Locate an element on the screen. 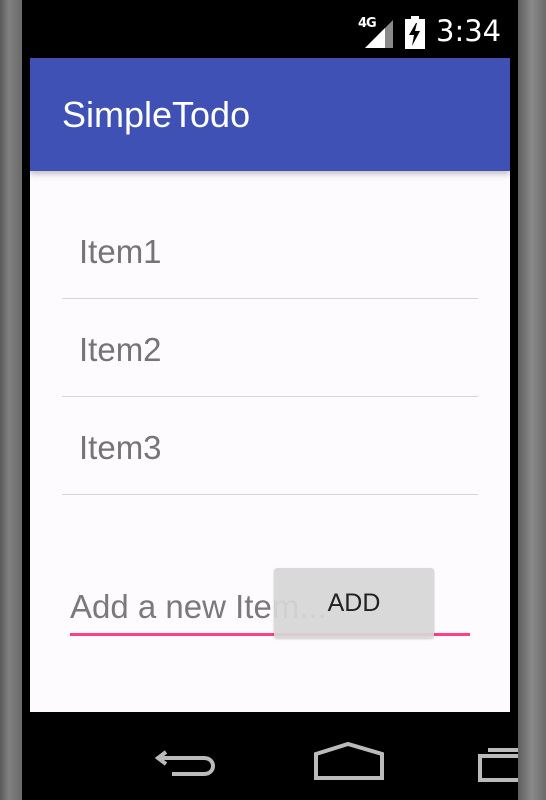  battery-charging-icon is located at coordinates (415, 32).